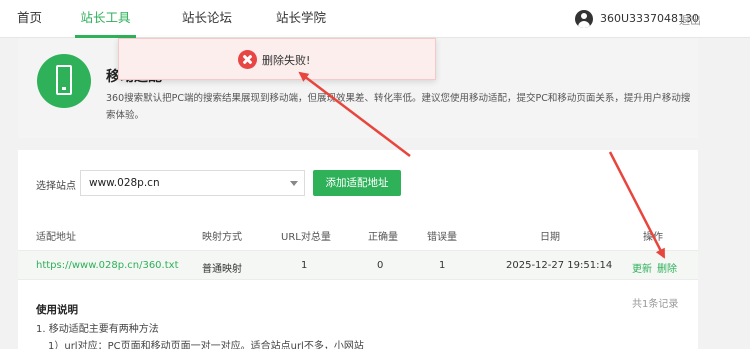 This screenshot has height=349, width=750. Describe the element at coordinates (383, 237) in the screenshot. I see `column-header-correct: 正确量` at that location.